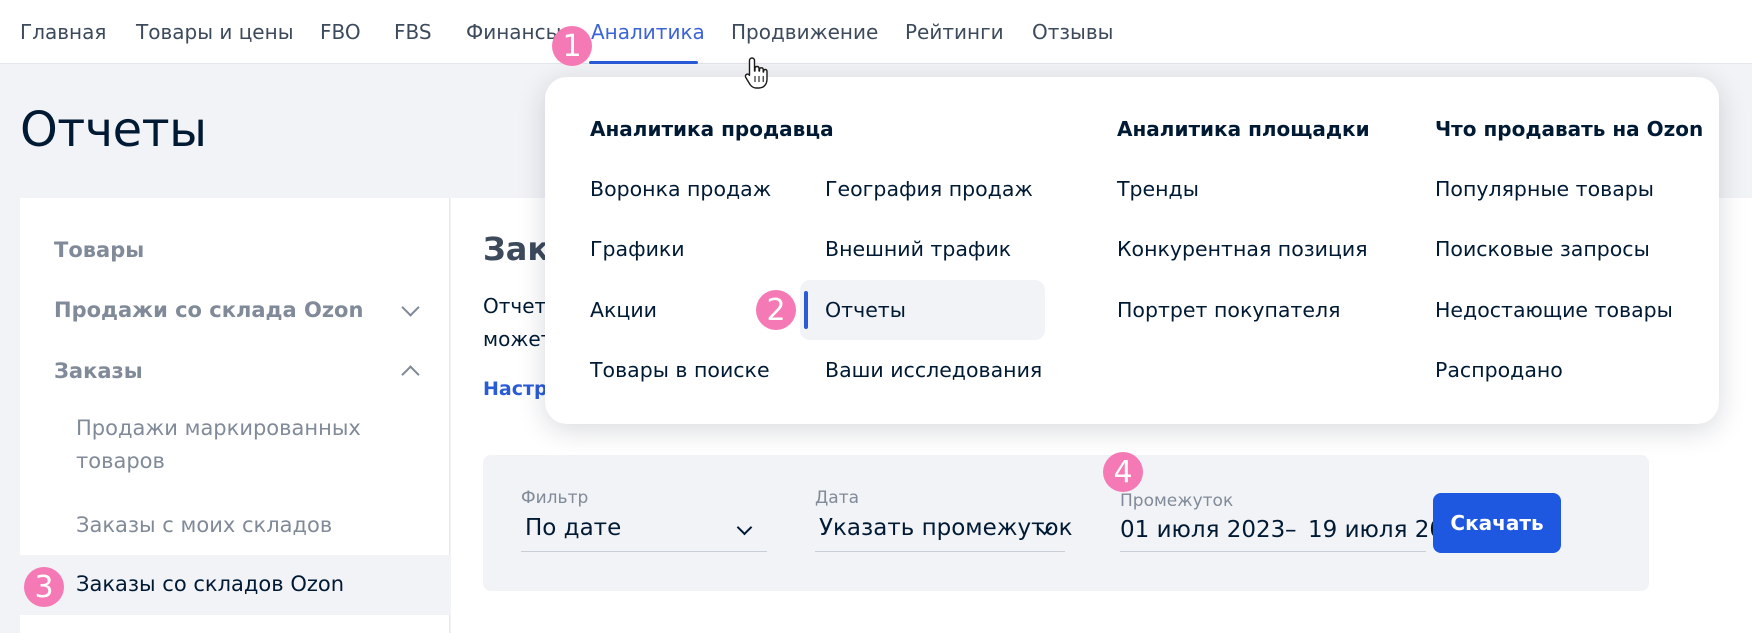  I want to click on menu-item-selected-indicator, so click(806, 310).